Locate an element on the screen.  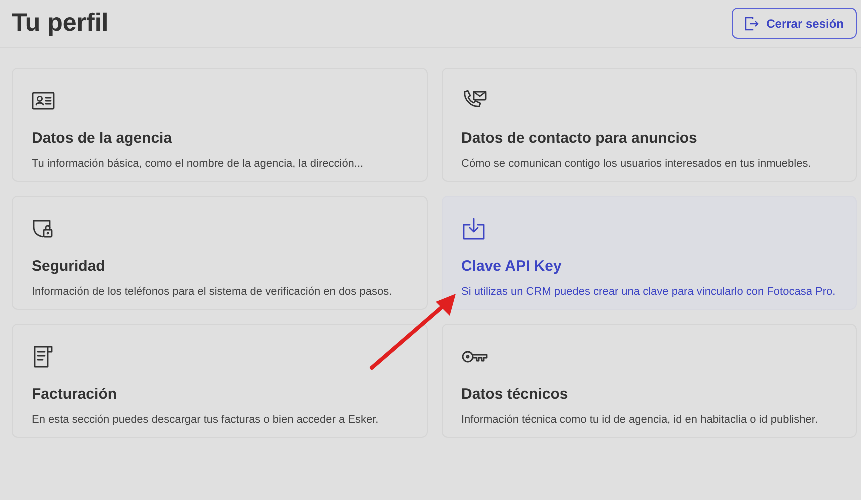
settings-card: Datos de contacto para anuncios Cómo se comunican contigo los usuarios interesados en tus inmuebles. is located at coordinates (649, 125).